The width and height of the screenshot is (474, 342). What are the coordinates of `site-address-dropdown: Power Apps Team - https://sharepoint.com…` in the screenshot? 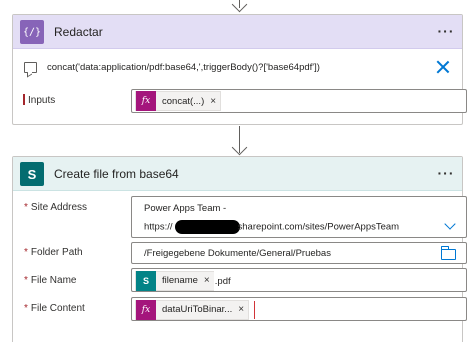 It's located at (299, 217).